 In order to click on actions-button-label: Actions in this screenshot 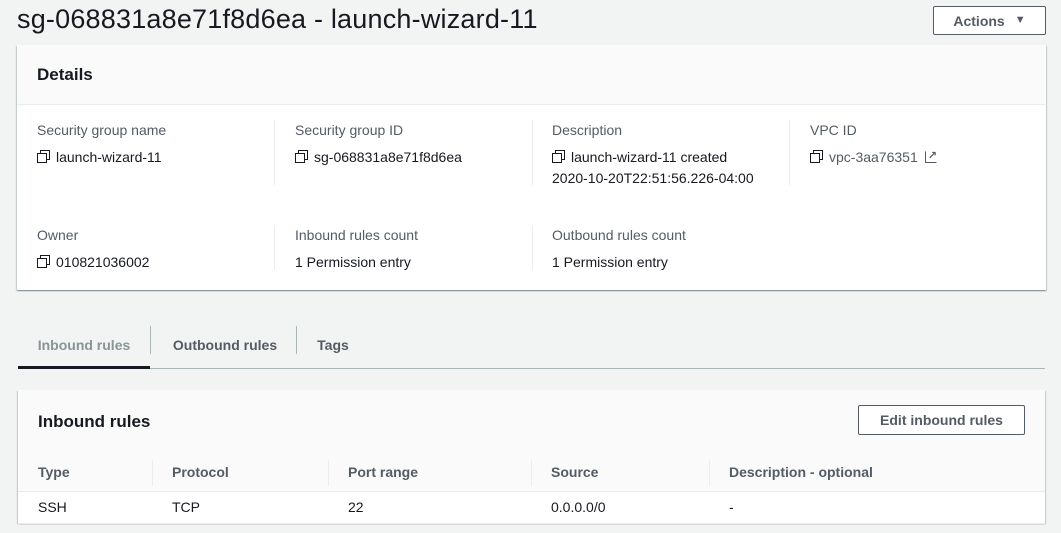, I will do `click(979, 20)`.